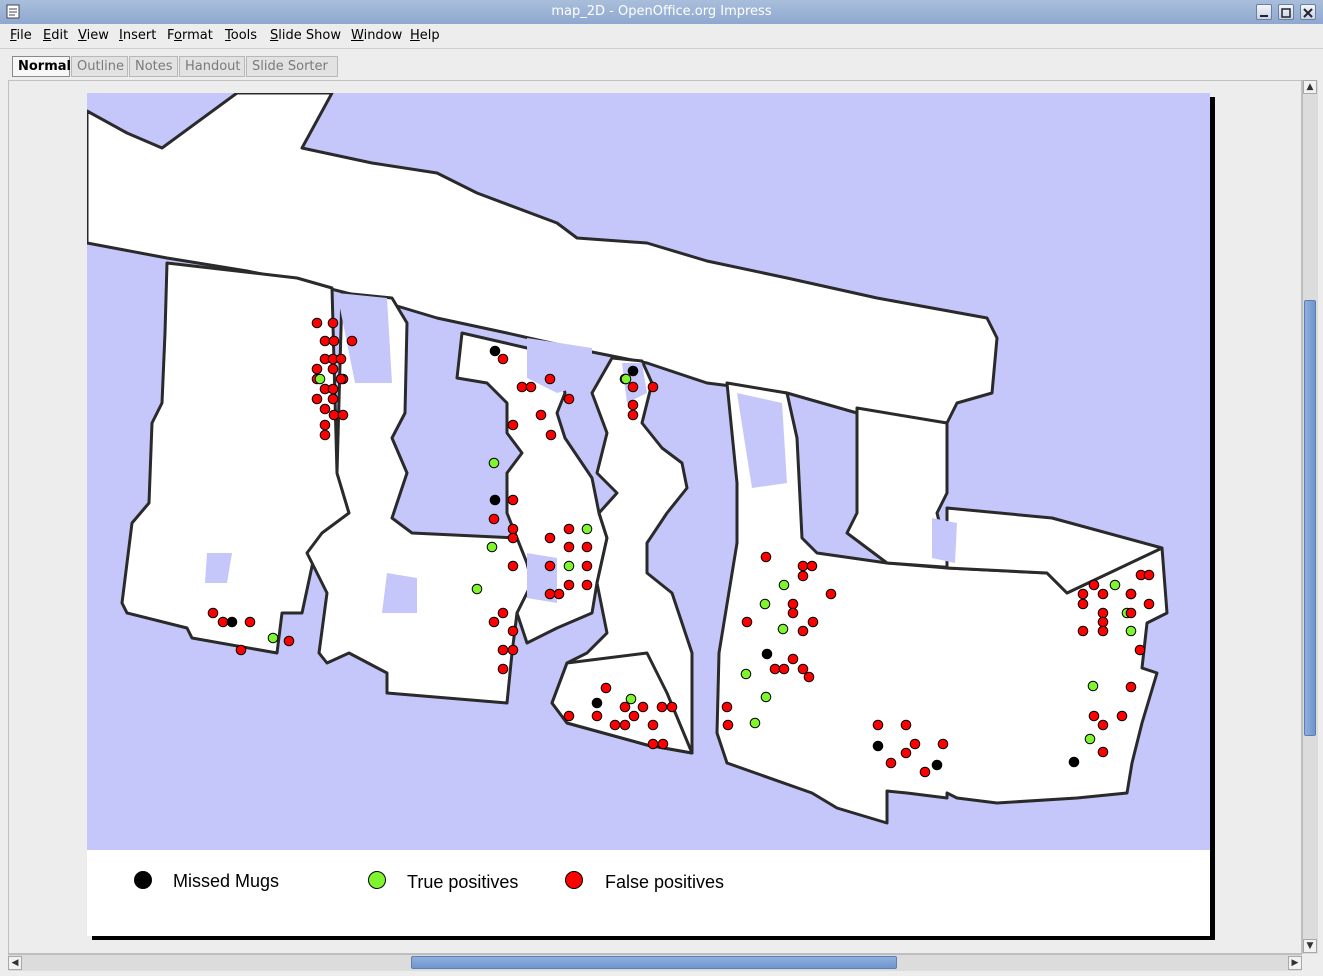 Image resolution: width=1323 pixels, height=976 pixels. I want to click on menu-format: Format, so click(190, 35).